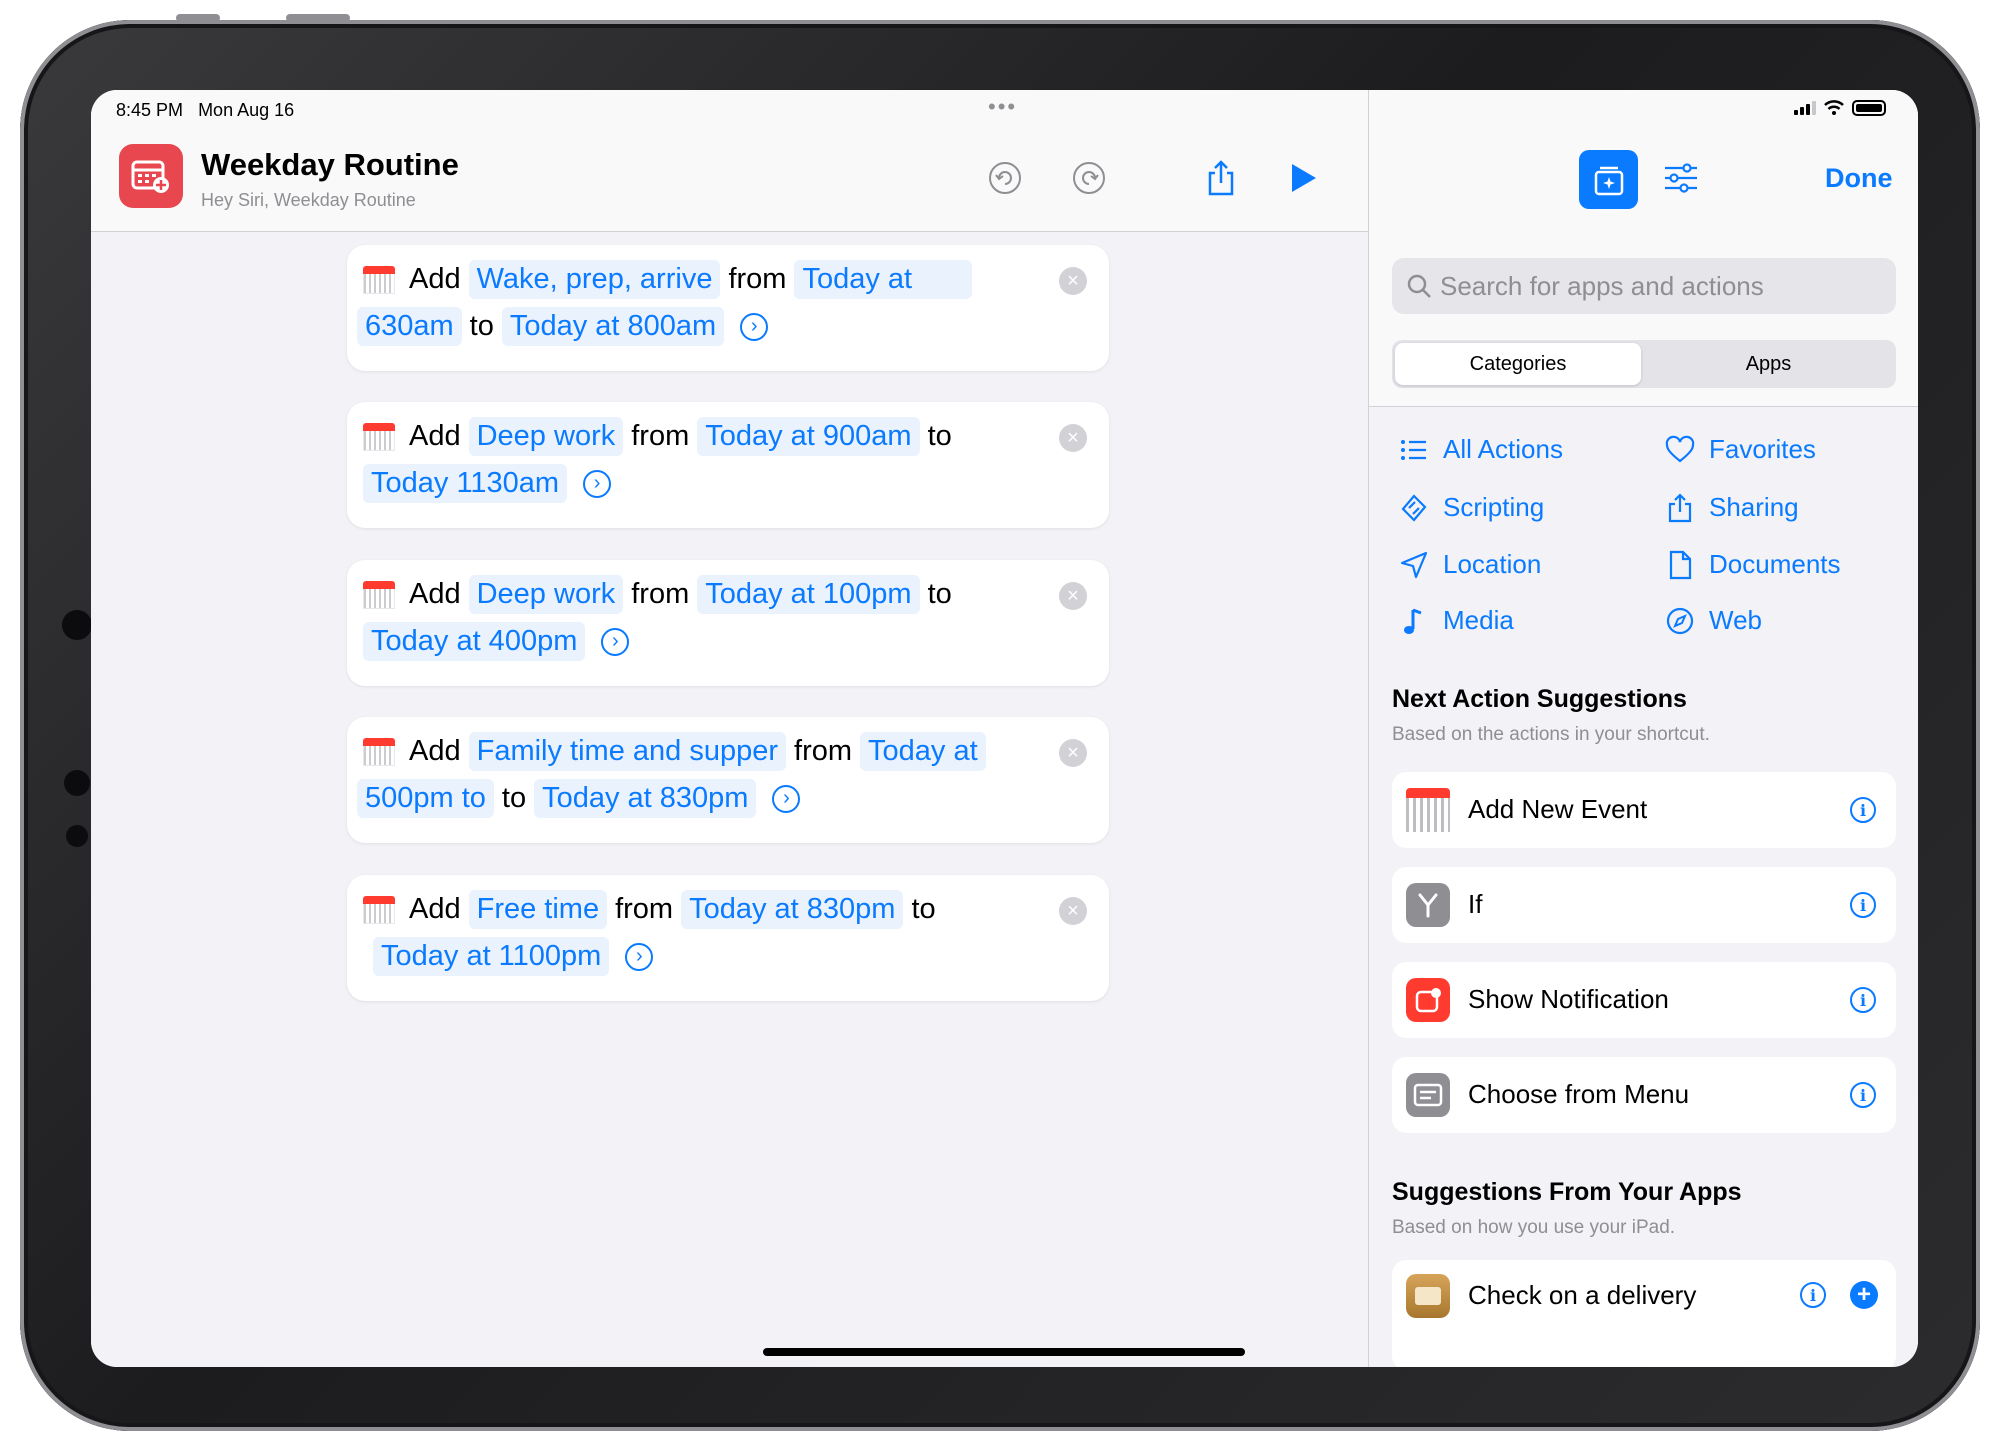 Image resolution: width=2000 pixels, height=1451 pixels. Describe the element at coordinates (613, 326) in the screenshot. I see `end-date-token: Today at 800am` at that location.